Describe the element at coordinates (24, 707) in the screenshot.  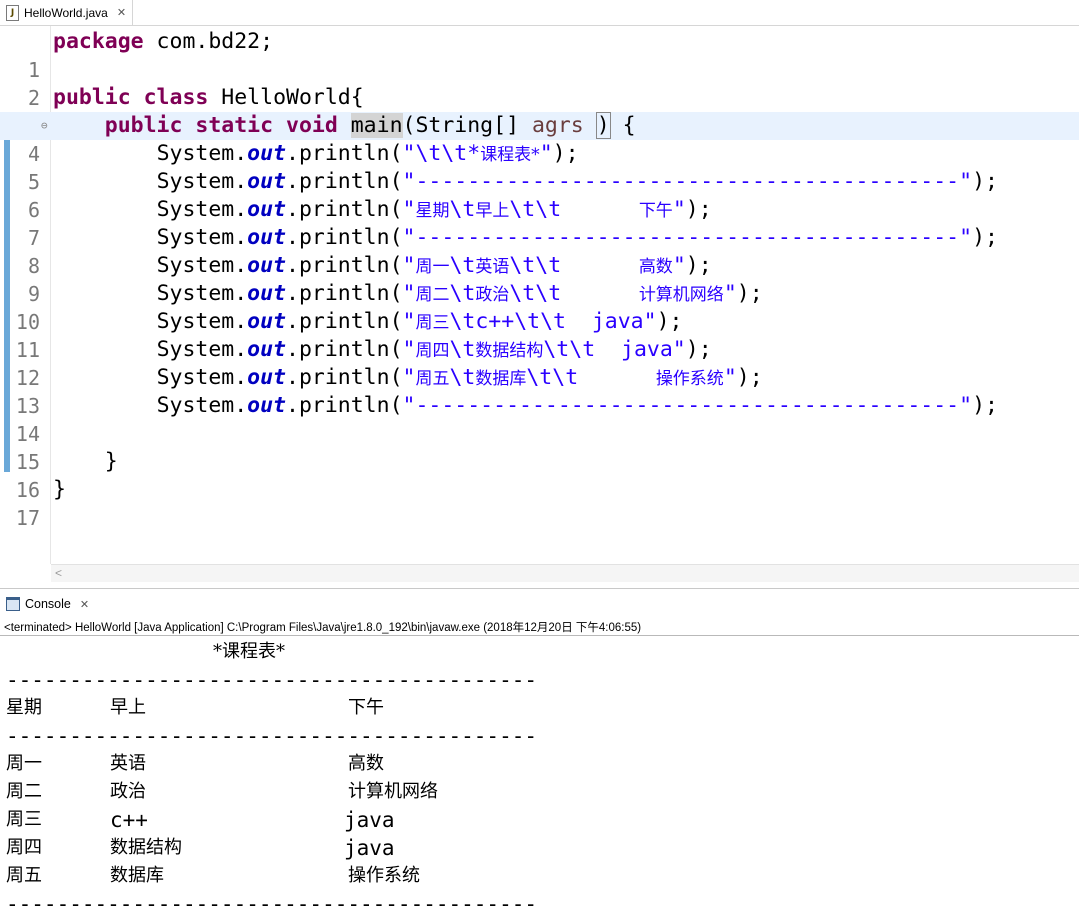
I see `output-day: 星期` at that location.